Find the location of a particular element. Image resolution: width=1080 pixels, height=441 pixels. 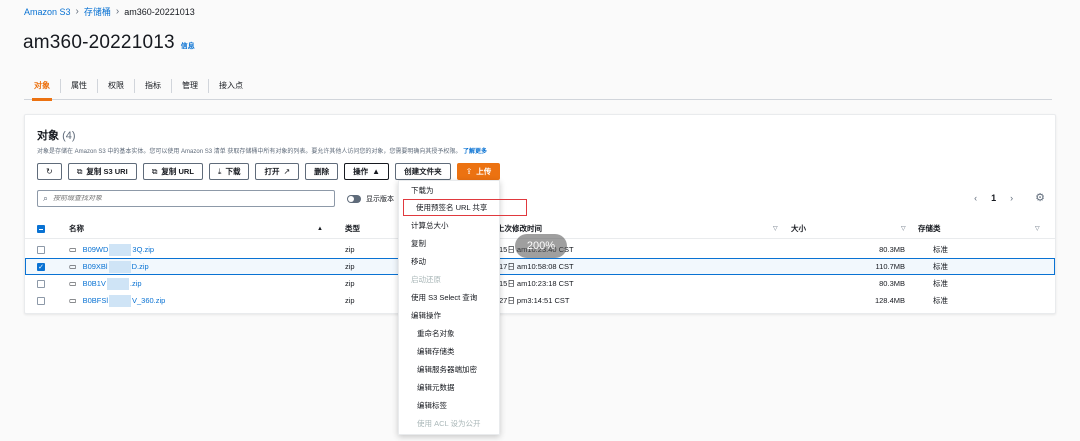

prev-page-icon: ‹ is located at coordinates (975, 198).